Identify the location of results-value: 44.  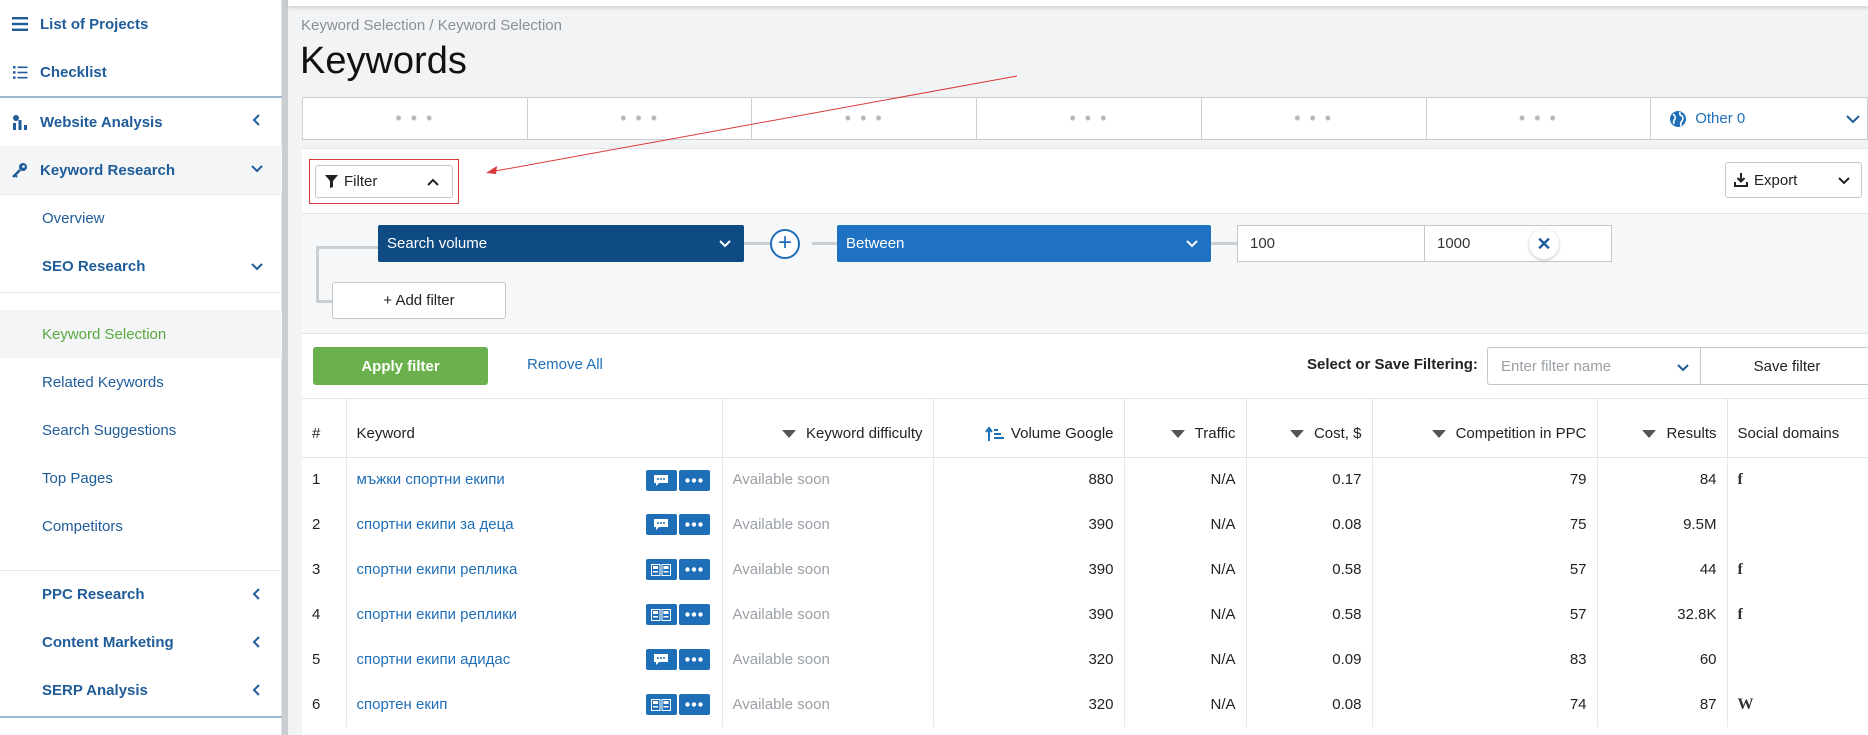
(1708, 569).